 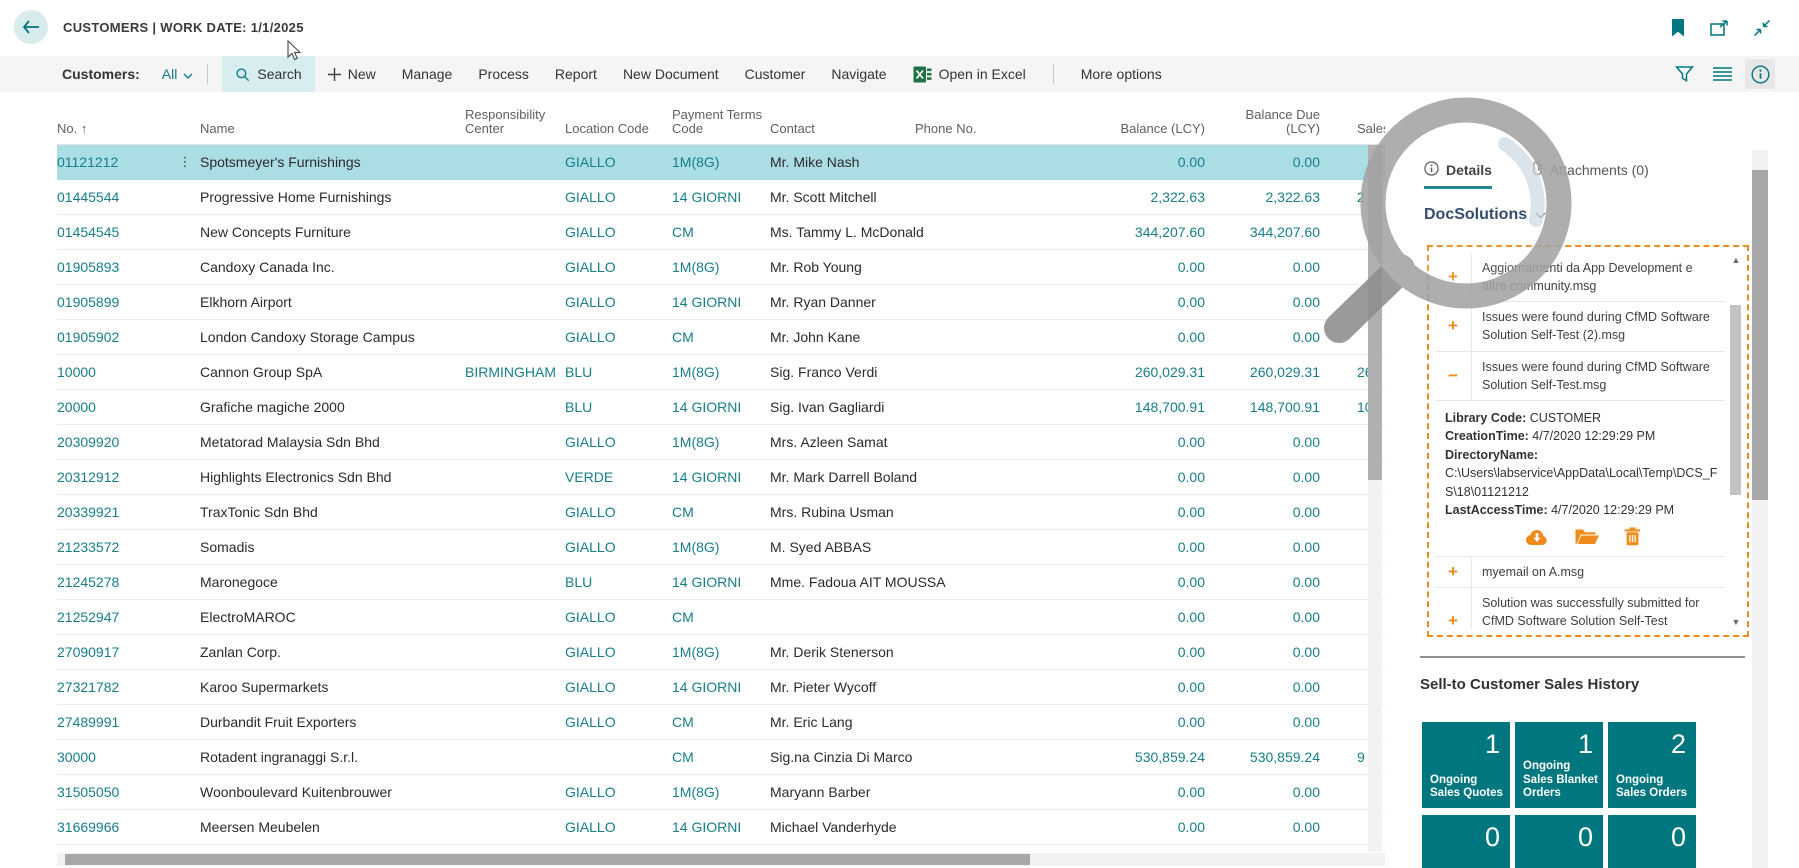 I want to click on download-file-icon, so click(x=1537, y=536).